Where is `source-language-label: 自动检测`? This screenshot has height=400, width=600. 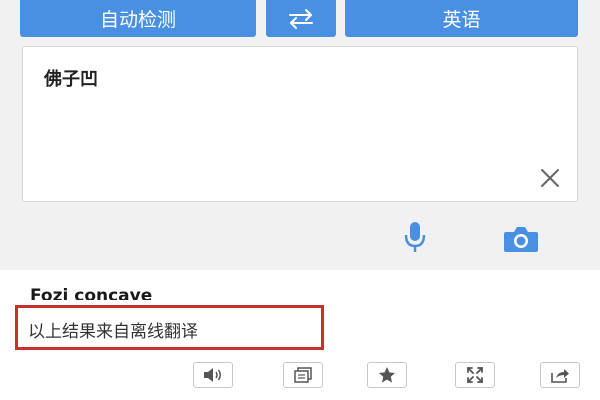 source-language-label: 自动检测 is located at coordinates (137, 20).